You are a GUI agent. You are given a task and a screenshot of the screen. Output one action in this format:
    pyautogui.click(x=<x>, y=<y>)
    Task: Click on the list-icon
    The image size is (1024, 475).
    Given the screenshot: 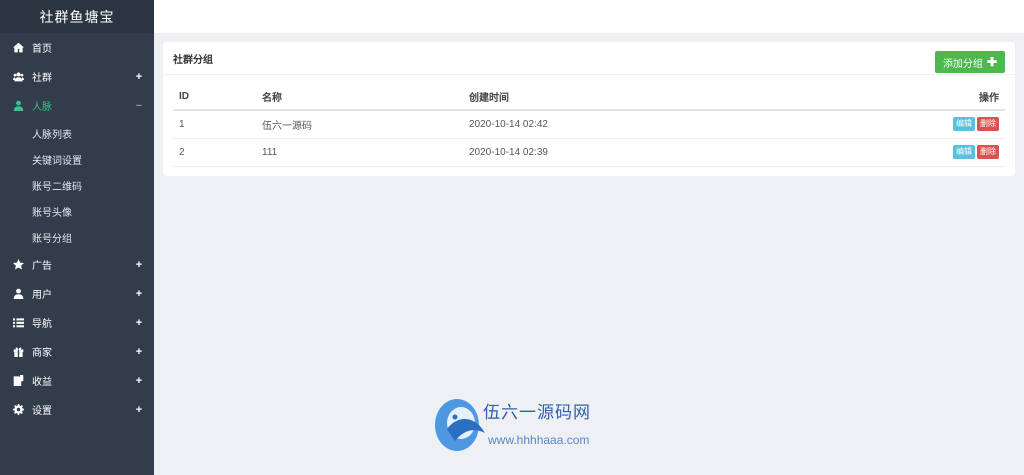 What is the action you would take?
    pyautogui.click(x=18, y=323)
    